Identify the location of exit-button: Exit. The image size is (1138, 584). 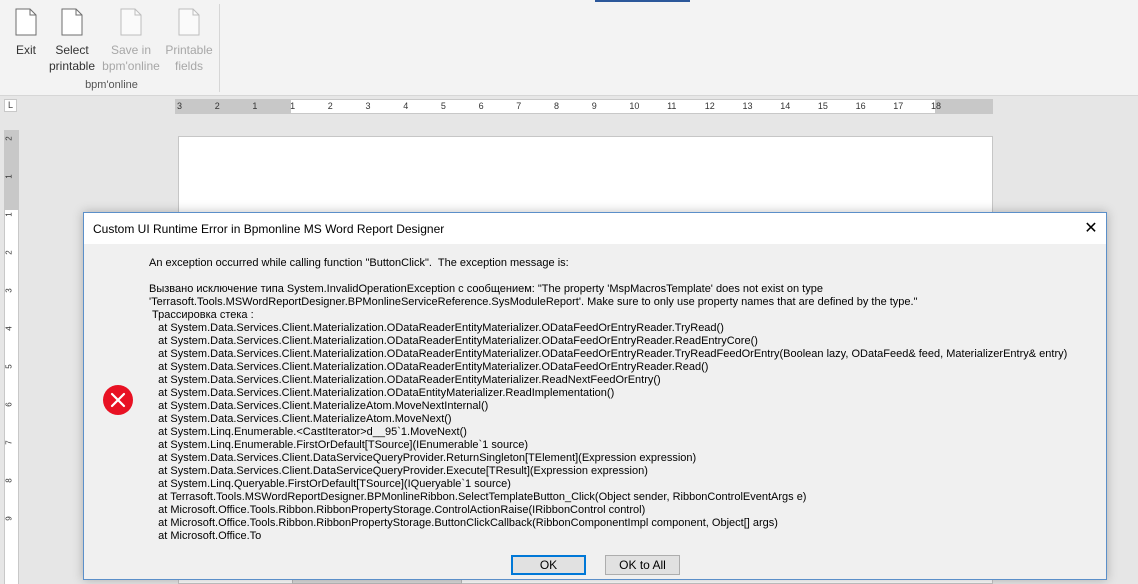
(26, 33).